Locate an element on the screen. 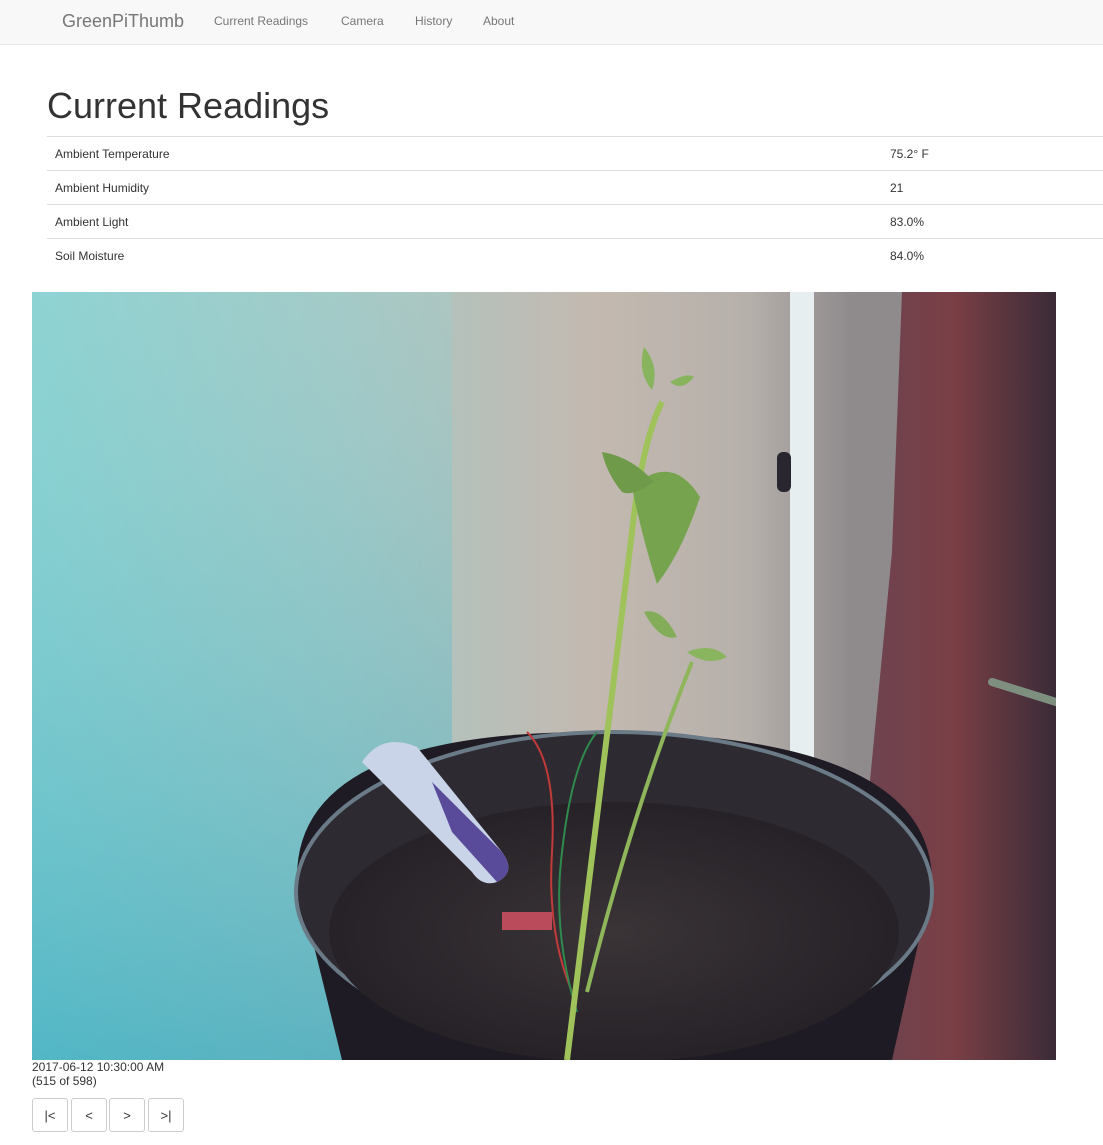 The height and width of the screenshot is (1145, 1103). table-row: Ambient Light 83.0% is located at coordinates (575, 221).